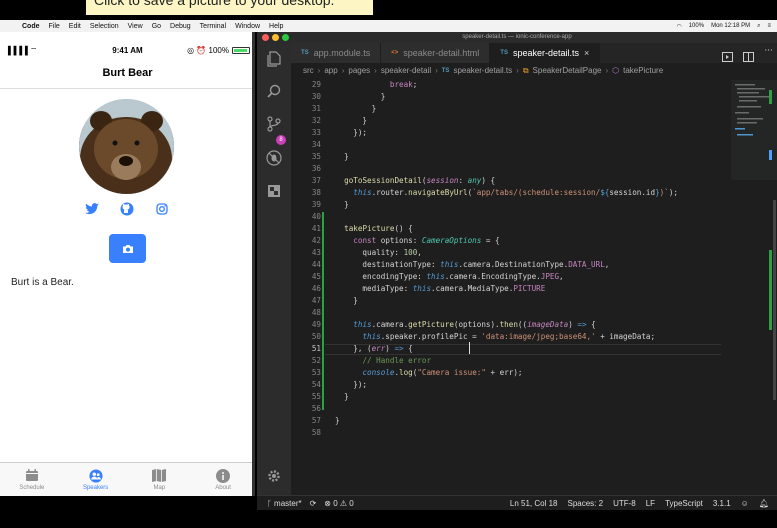  What do you see at coordinates (96, 475) in the screenshot?
I see `people-icon` at bounding box center [96, 475].